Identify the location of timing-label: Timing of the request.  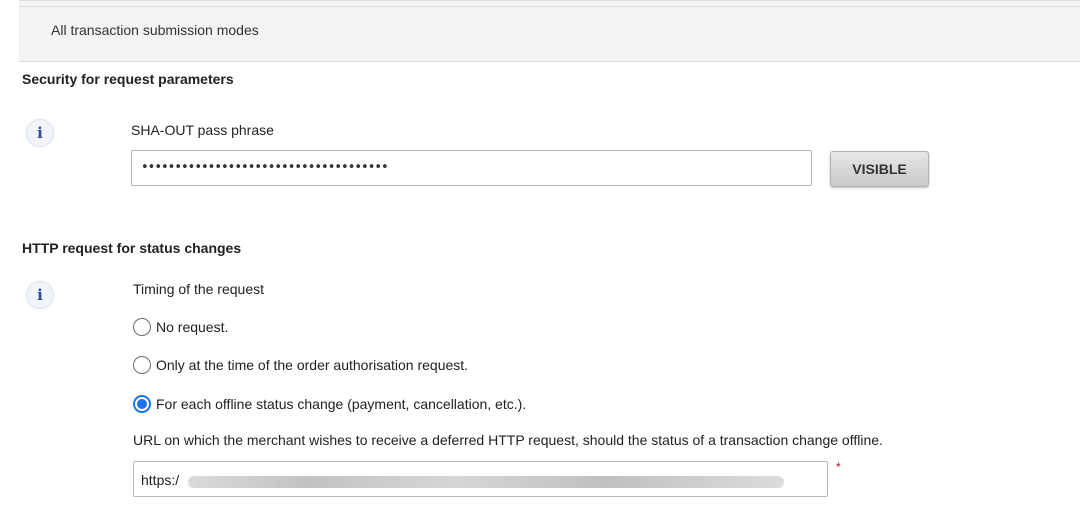
(198, 289).